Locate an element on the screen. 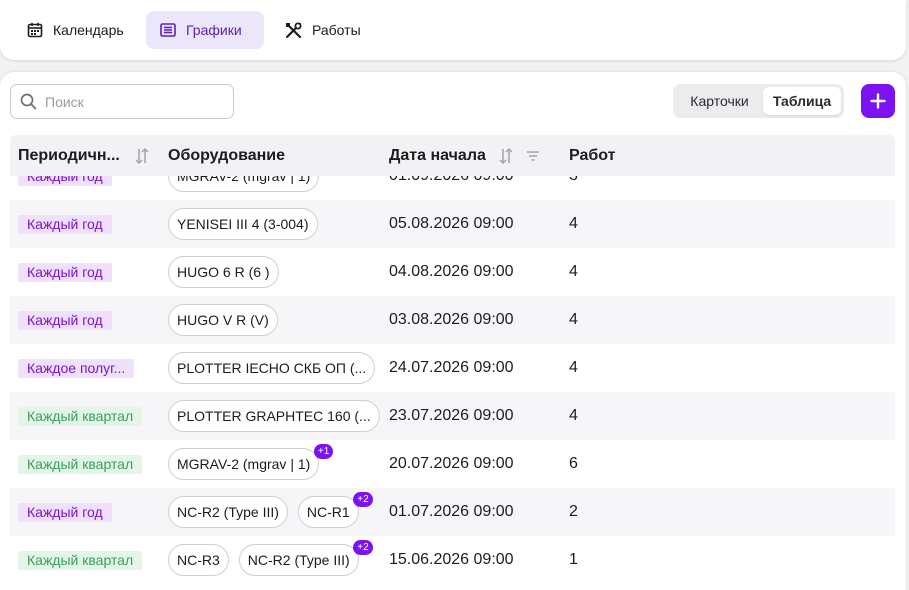 This screenshot has width=909, height=590. tab-calendar-label: Календарь is located at coordinates (88, 30).